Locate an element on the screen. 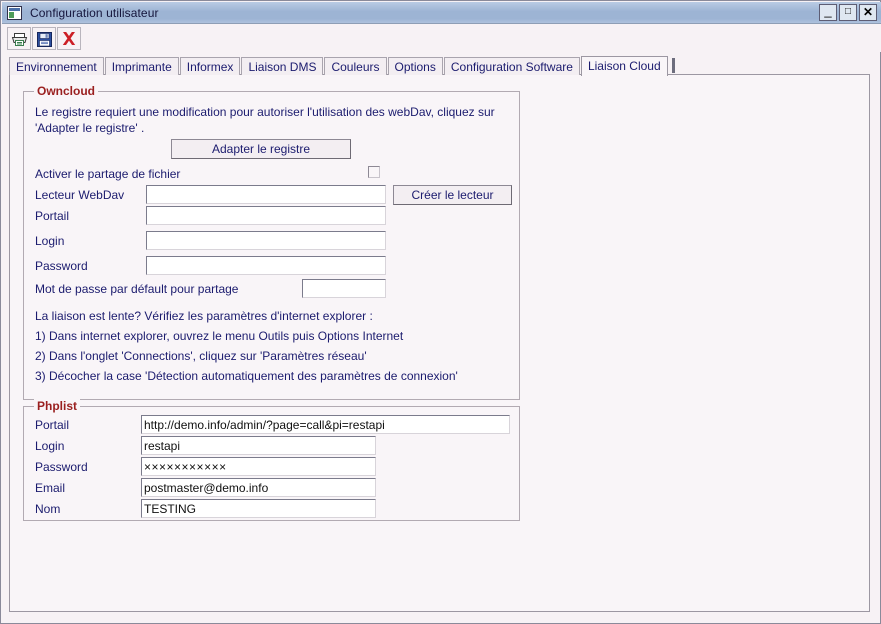 This screenshot has width=881, height=624. phplist-portail-input is located at coordinates (325, 424).